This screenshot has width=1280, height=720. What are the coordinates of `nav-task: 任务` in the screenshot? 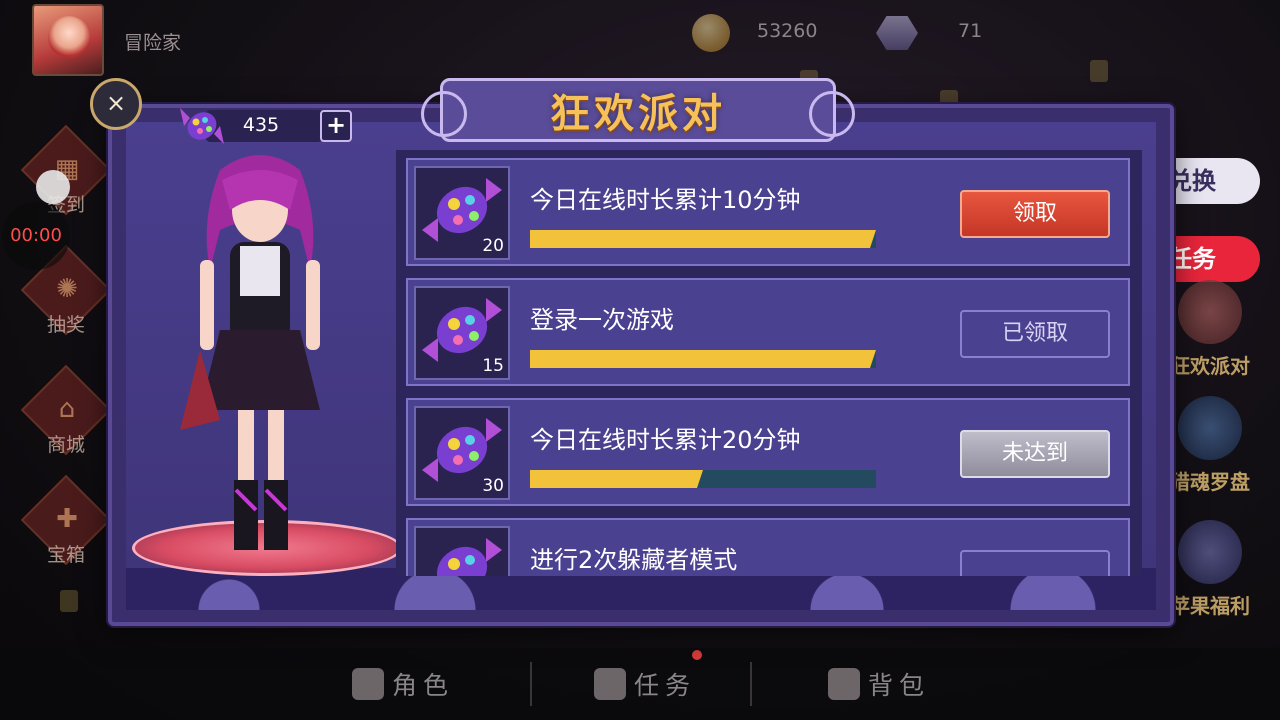 It's located at (645, 684).